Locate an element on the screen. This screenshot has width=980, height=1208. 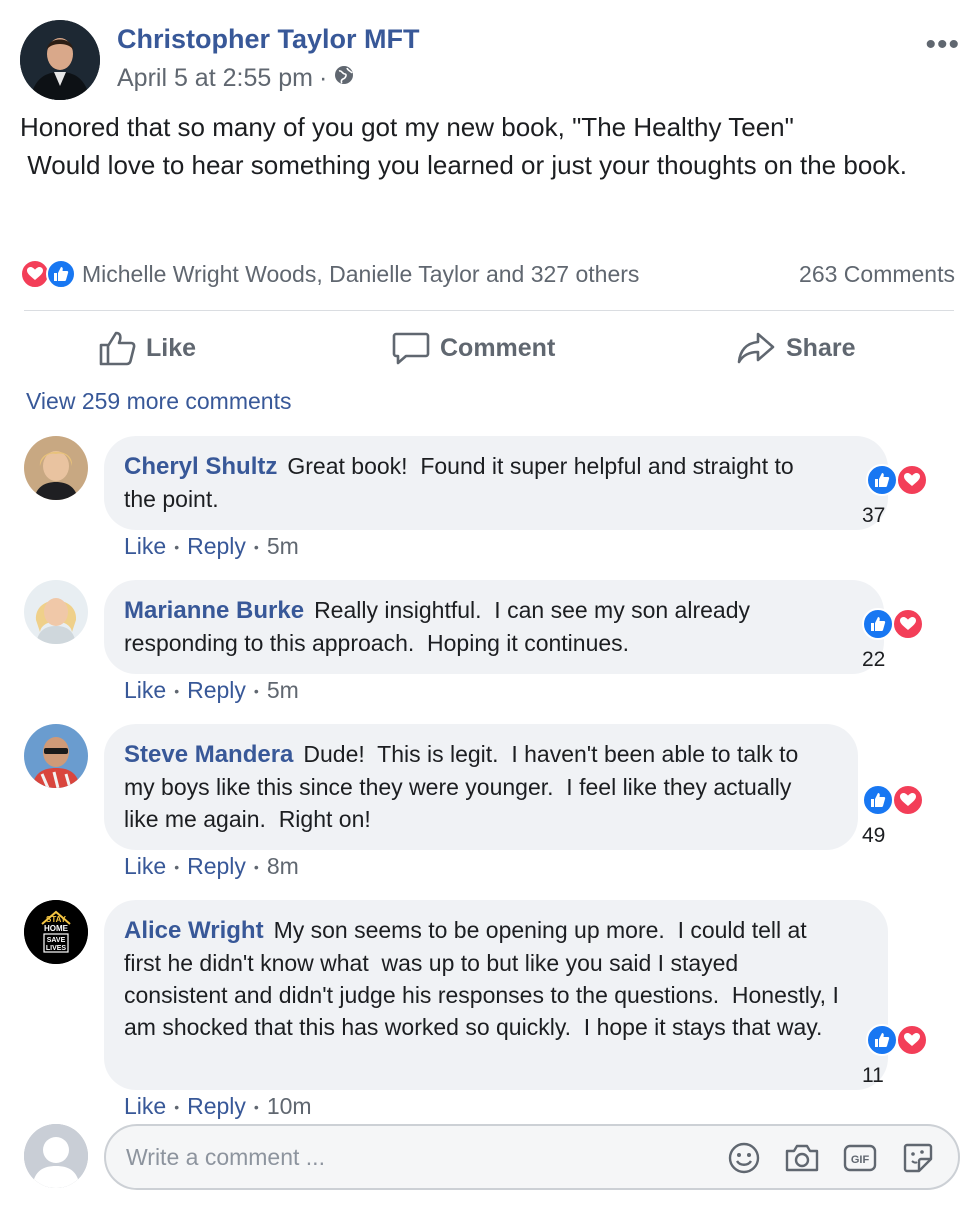
more-options-icon: ••• is located at coordinates (942, 45).